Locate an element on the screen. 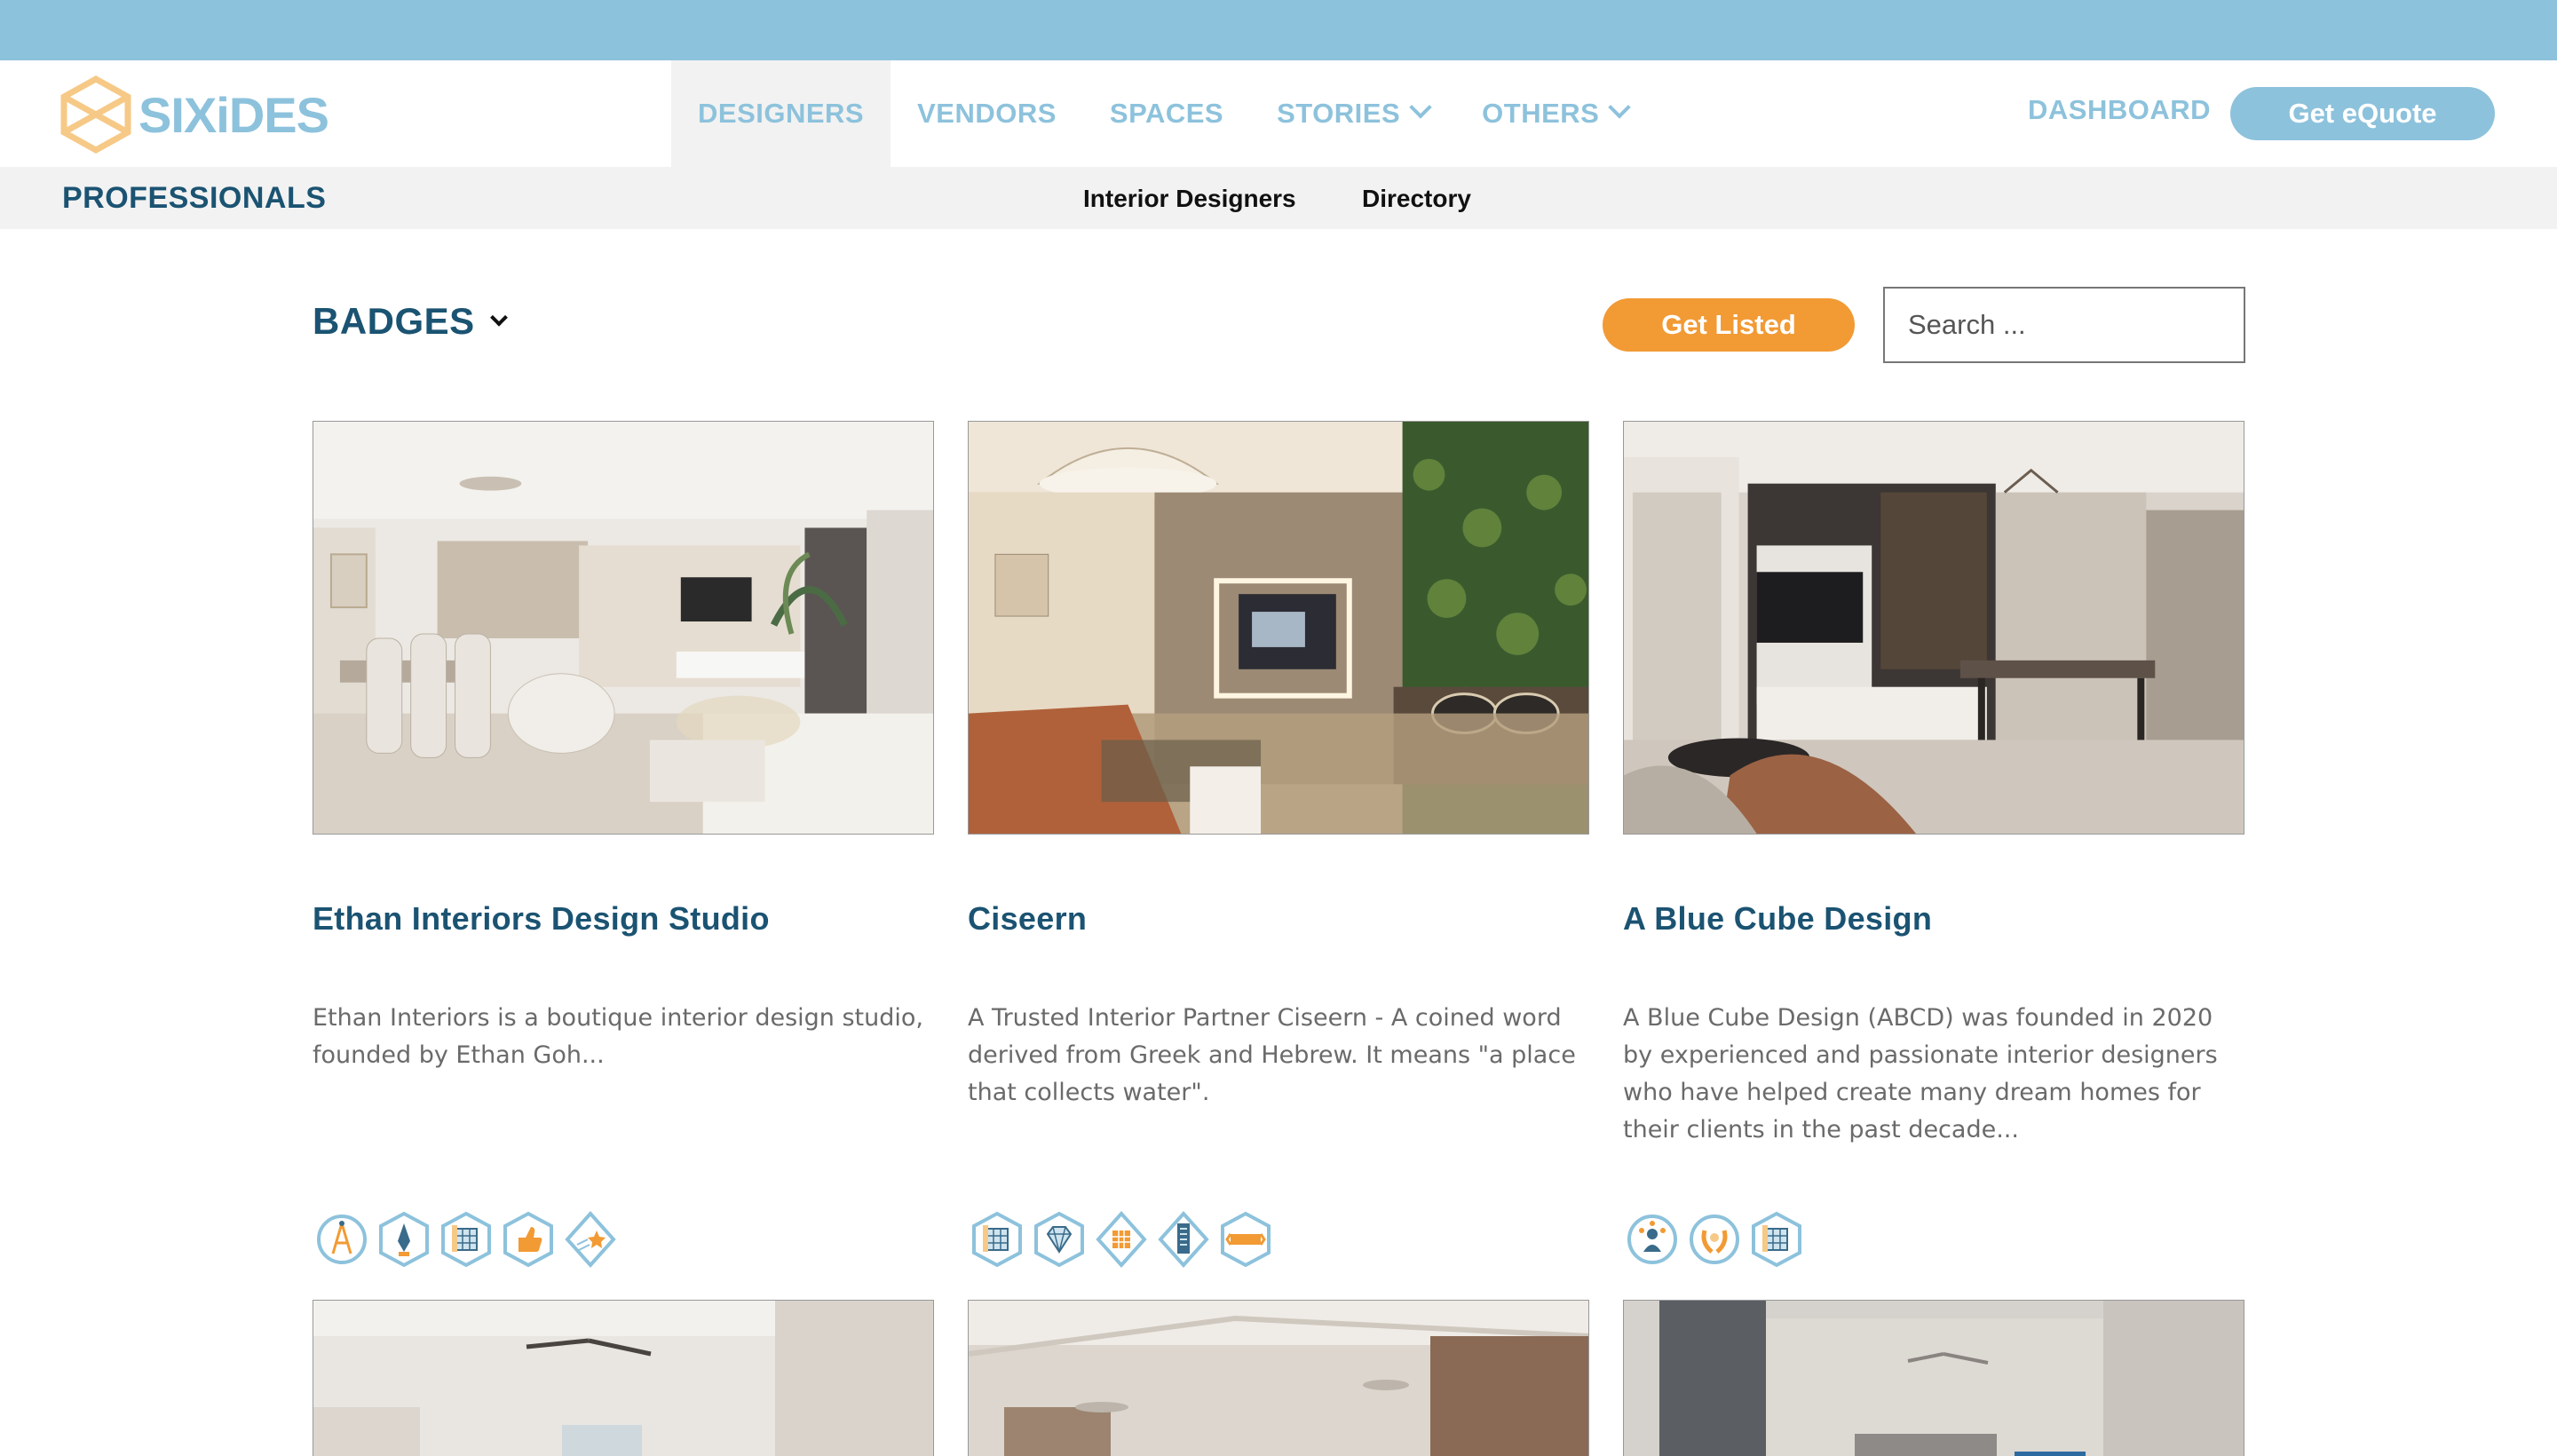  section-title: PROFESSIONALS is located at coordinates (194, 198).